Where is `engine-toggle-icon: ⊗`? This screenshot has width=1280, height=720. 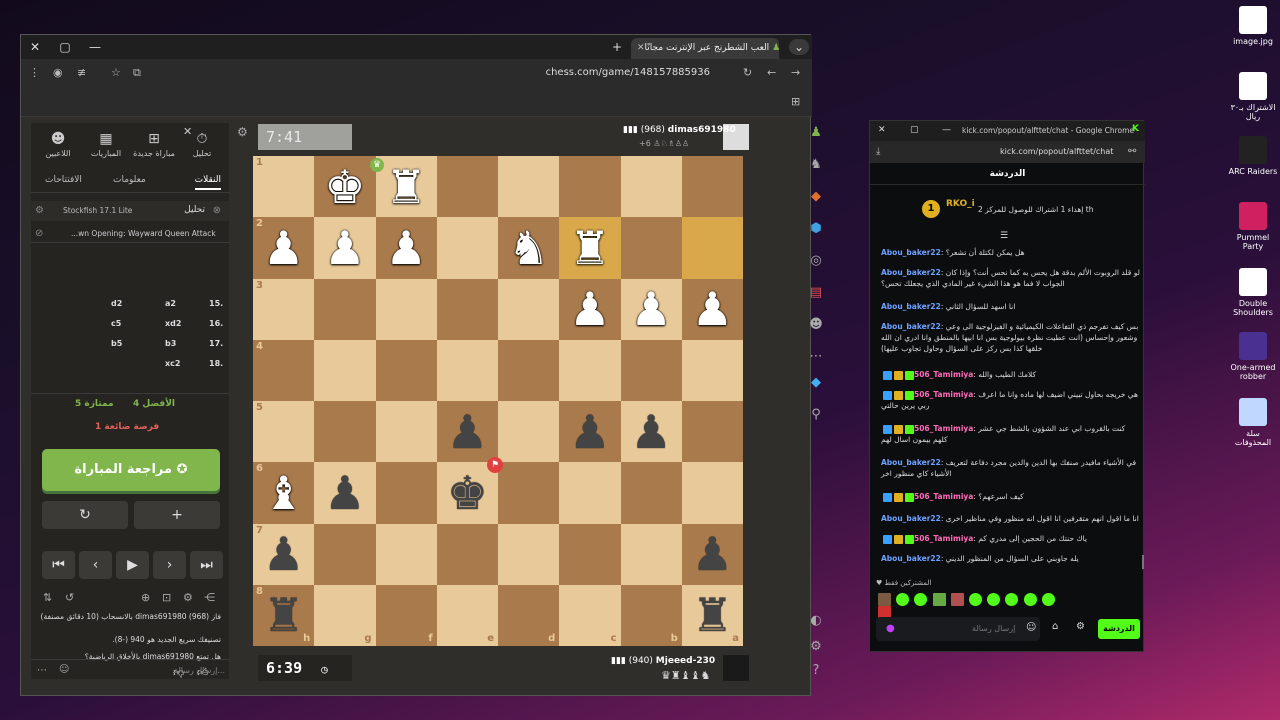
engine-toggle-icon: ⊗ is located at coordinates (217, 210).